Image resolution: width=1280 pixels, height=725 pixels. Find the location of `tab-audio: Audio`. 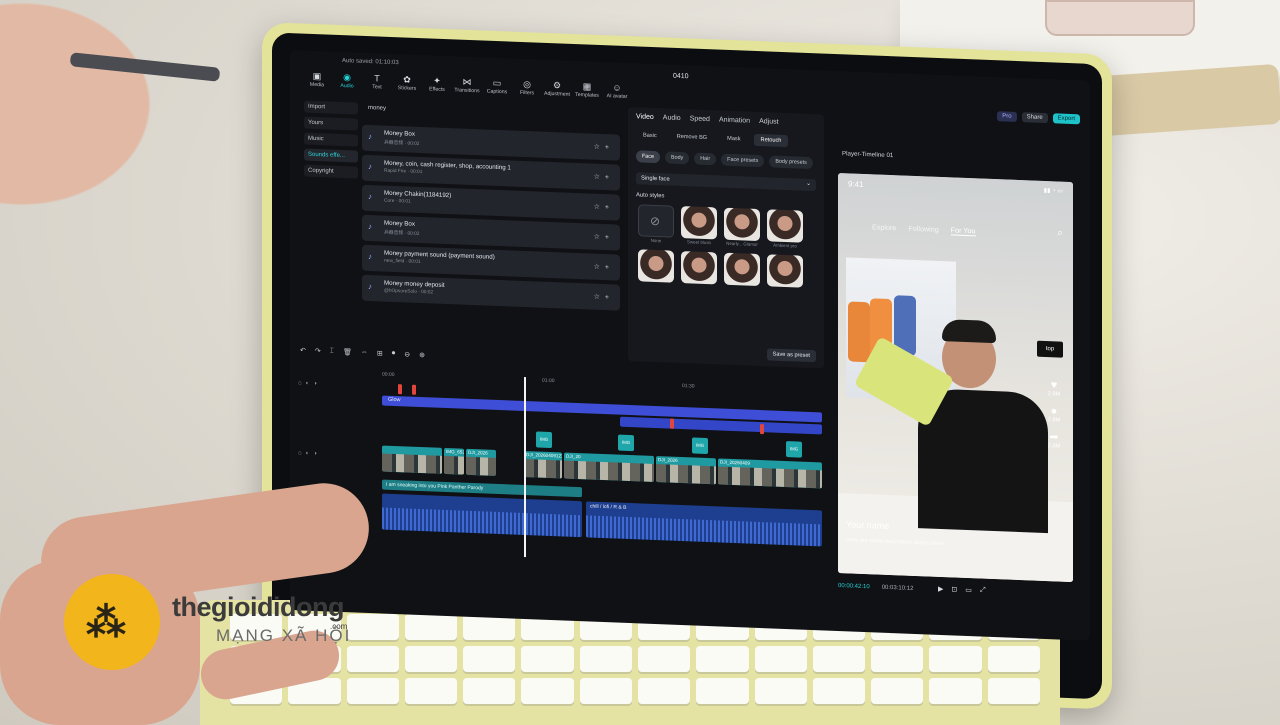

tab-audio: Audio is located at coordinates (672, 118).